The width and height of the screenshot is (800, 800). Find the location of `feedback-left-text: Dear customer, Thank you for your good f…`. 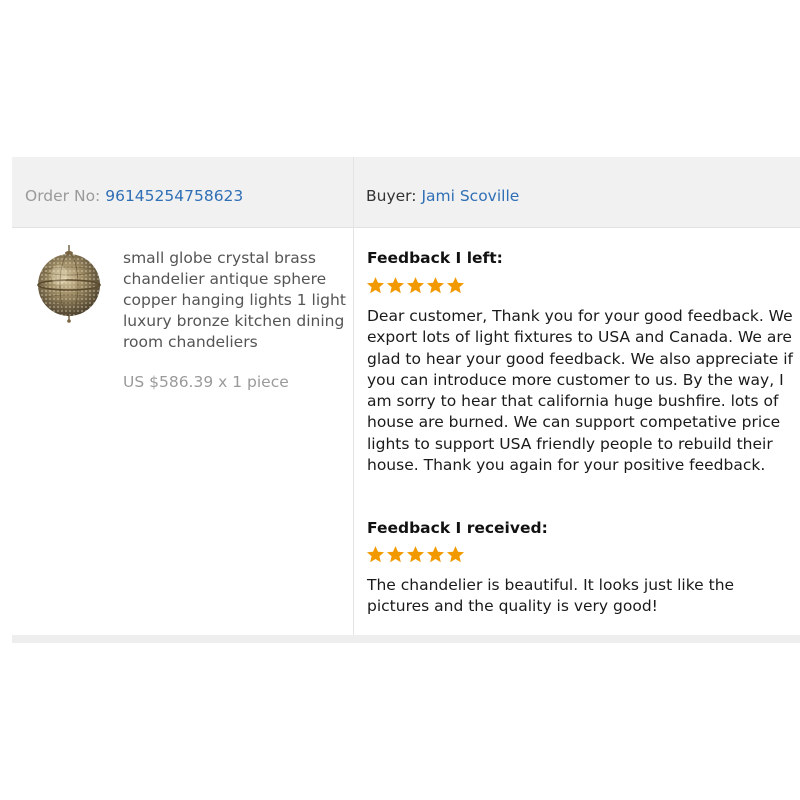

feedback-left-text: Dear customer, Thank you for your good f… is located at coordinates (580, 391).